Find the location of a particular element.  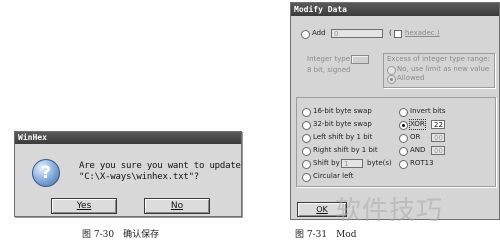

op-invert-bits-radio is located at coordinates (403, 112).